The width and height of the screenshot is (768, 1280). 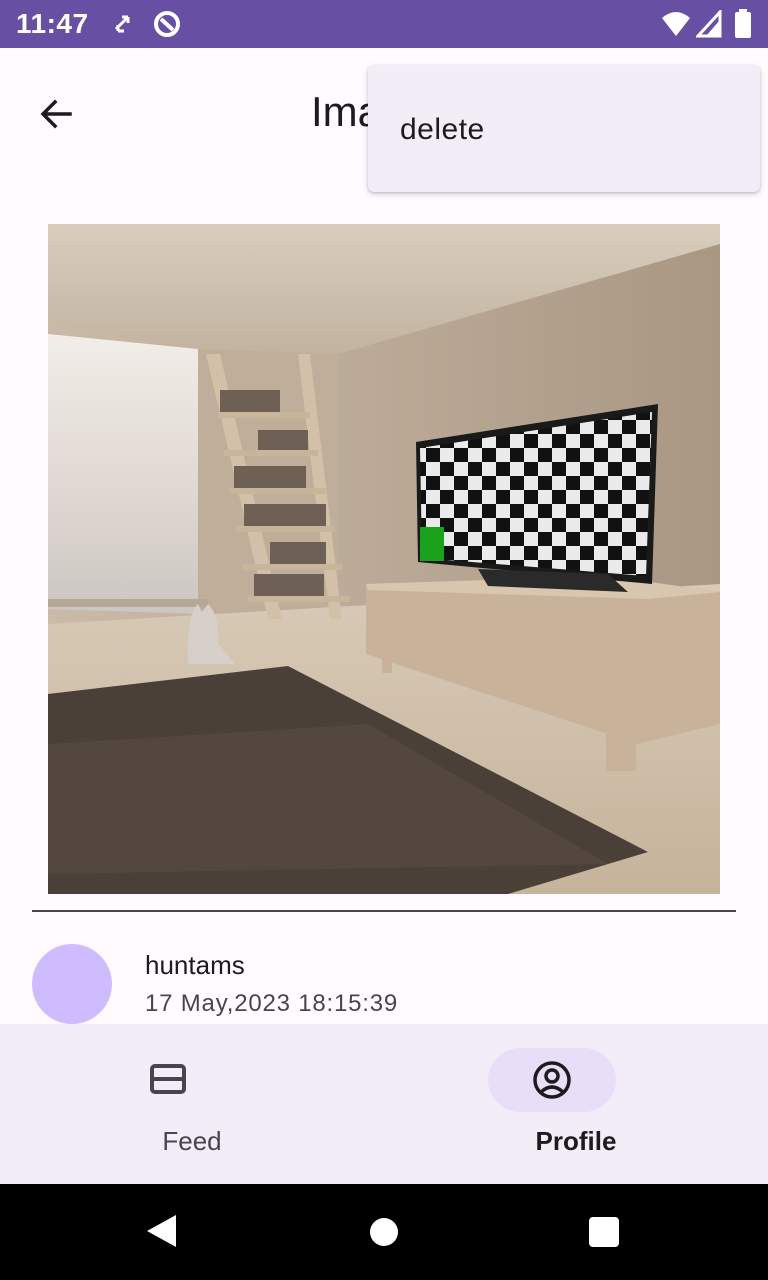 I want to click on nav-item-profile: Profile, so click(x=576, y=1104).